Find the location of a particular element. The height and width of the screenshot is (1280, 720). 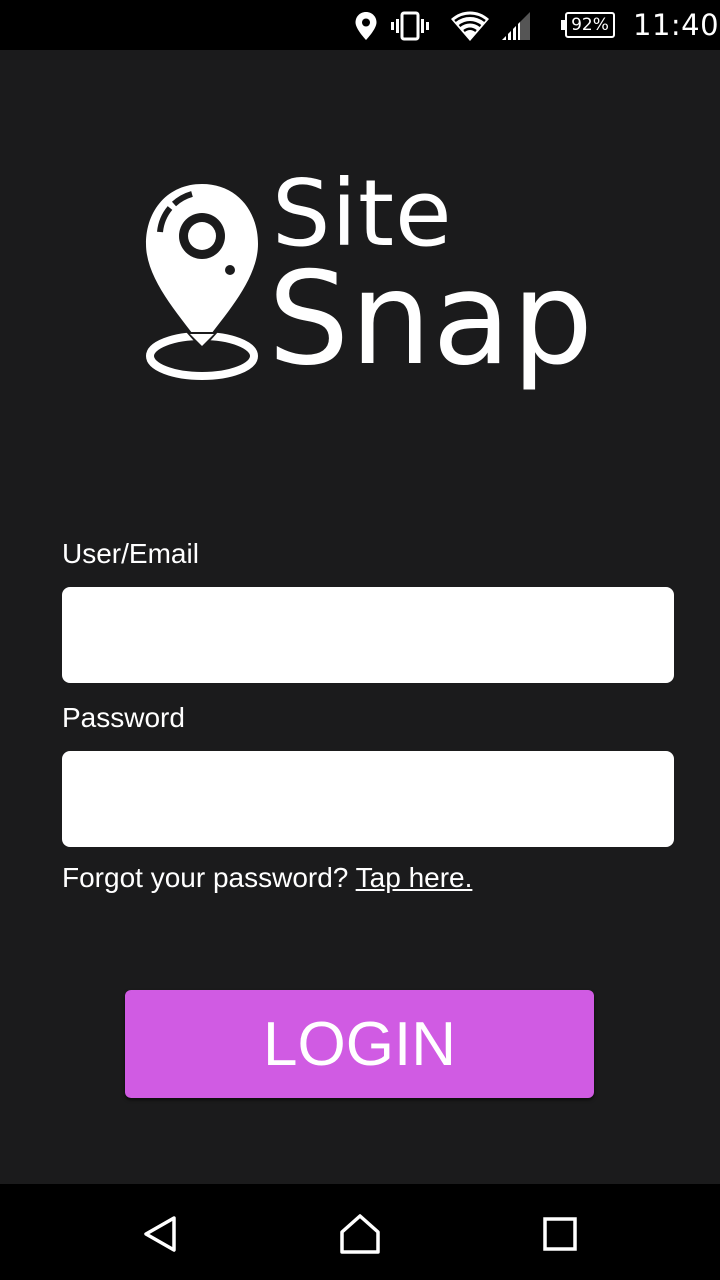

status-time: 11:40 is located at coordinates (676, 25).